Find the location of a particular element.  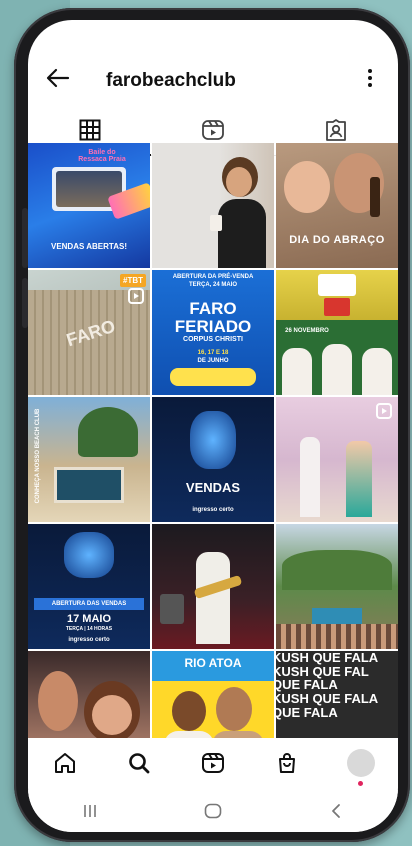

shopping-bag-icon is located at coordinates (287, 763).